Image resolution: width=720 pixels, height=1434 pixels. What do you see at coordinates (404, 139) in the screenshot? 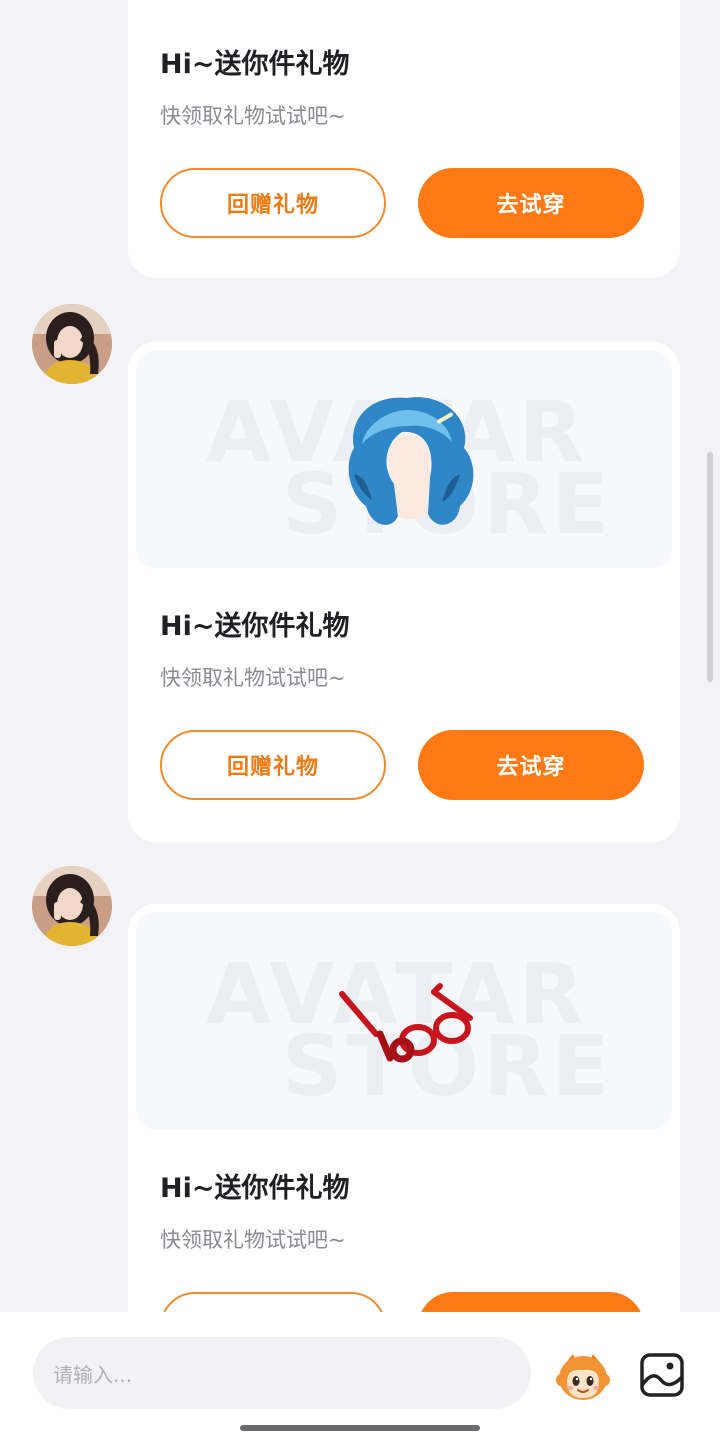
I see `gift-message-card: Hi~送你件礼物 快领取礼物试试吧~ 回赠礼物 去试穿` at bounding box center [404, 139].